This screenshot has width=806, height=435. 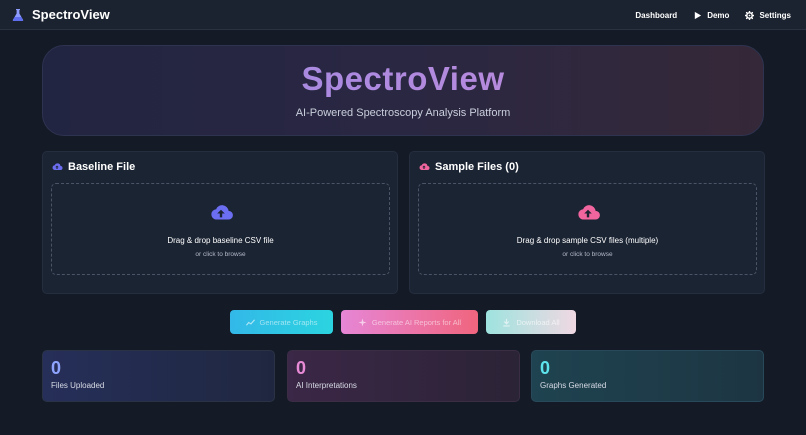 What do you see at coordinates (587, 254) in the screenshot?
I see `sample-drop-hint: or click to browse` at bounding box center [587, 254].